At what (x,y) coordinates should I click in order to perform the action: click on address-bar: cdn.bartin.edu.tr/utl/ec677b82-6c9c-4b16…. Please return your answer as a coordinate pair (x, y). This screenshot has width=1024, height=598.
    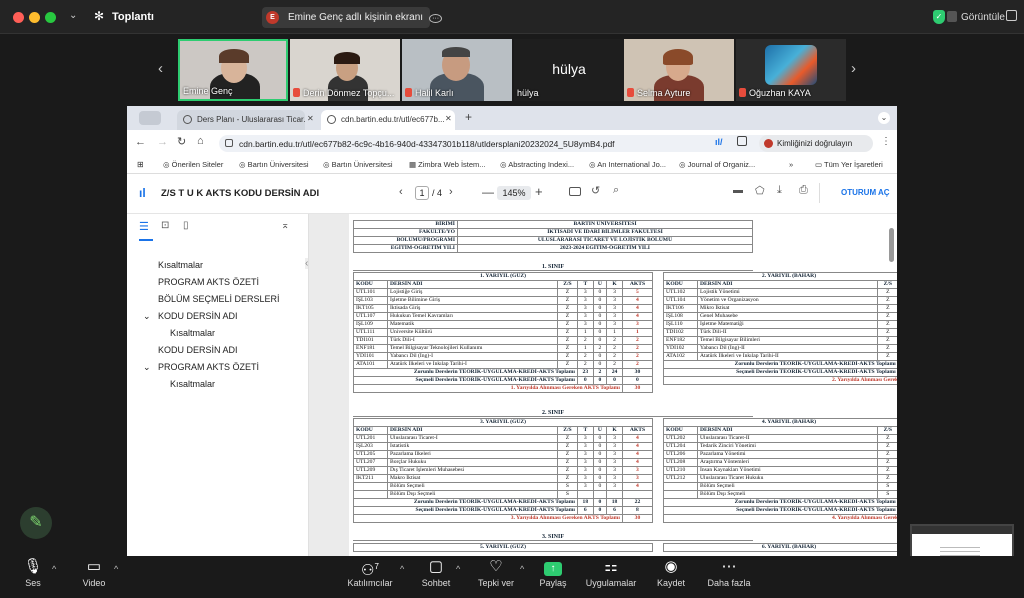
    Looking at the image, I should click on (509, 143).